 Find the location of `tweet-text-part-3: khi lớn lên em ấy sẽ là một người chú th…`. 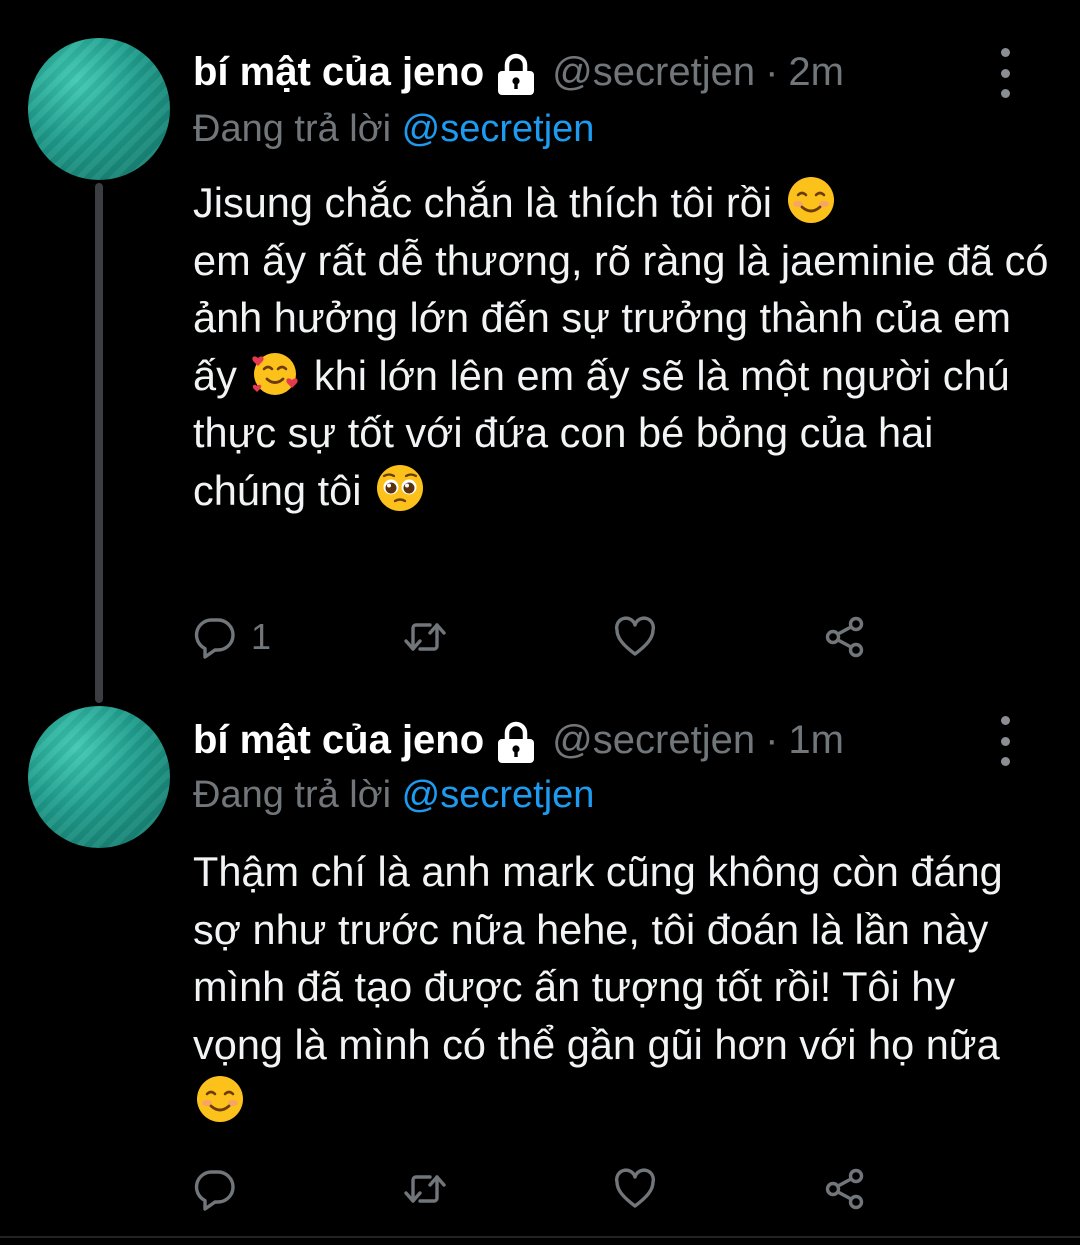

tweet-text-part-3: khi lớn lên em ấy sẽ là một người chú th… is located at coordinates (601, 432).